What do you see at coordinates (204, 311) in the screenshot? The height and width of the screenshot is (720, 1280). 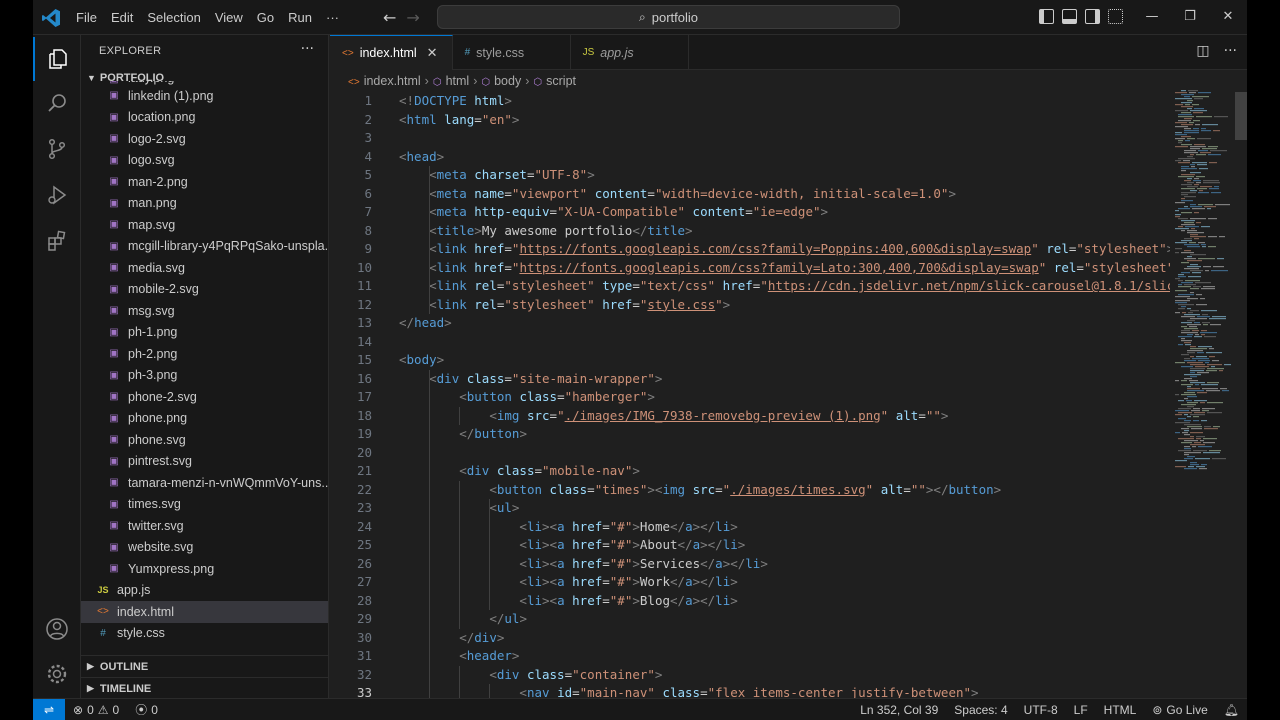 I see `file-item: ▣ msg.svg` at bounding box center [204, 311].